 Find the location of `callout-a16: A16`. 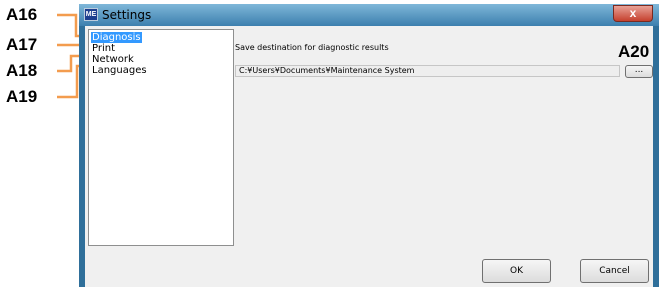

callout-a16: A16 is located at coordinates (22, 14).